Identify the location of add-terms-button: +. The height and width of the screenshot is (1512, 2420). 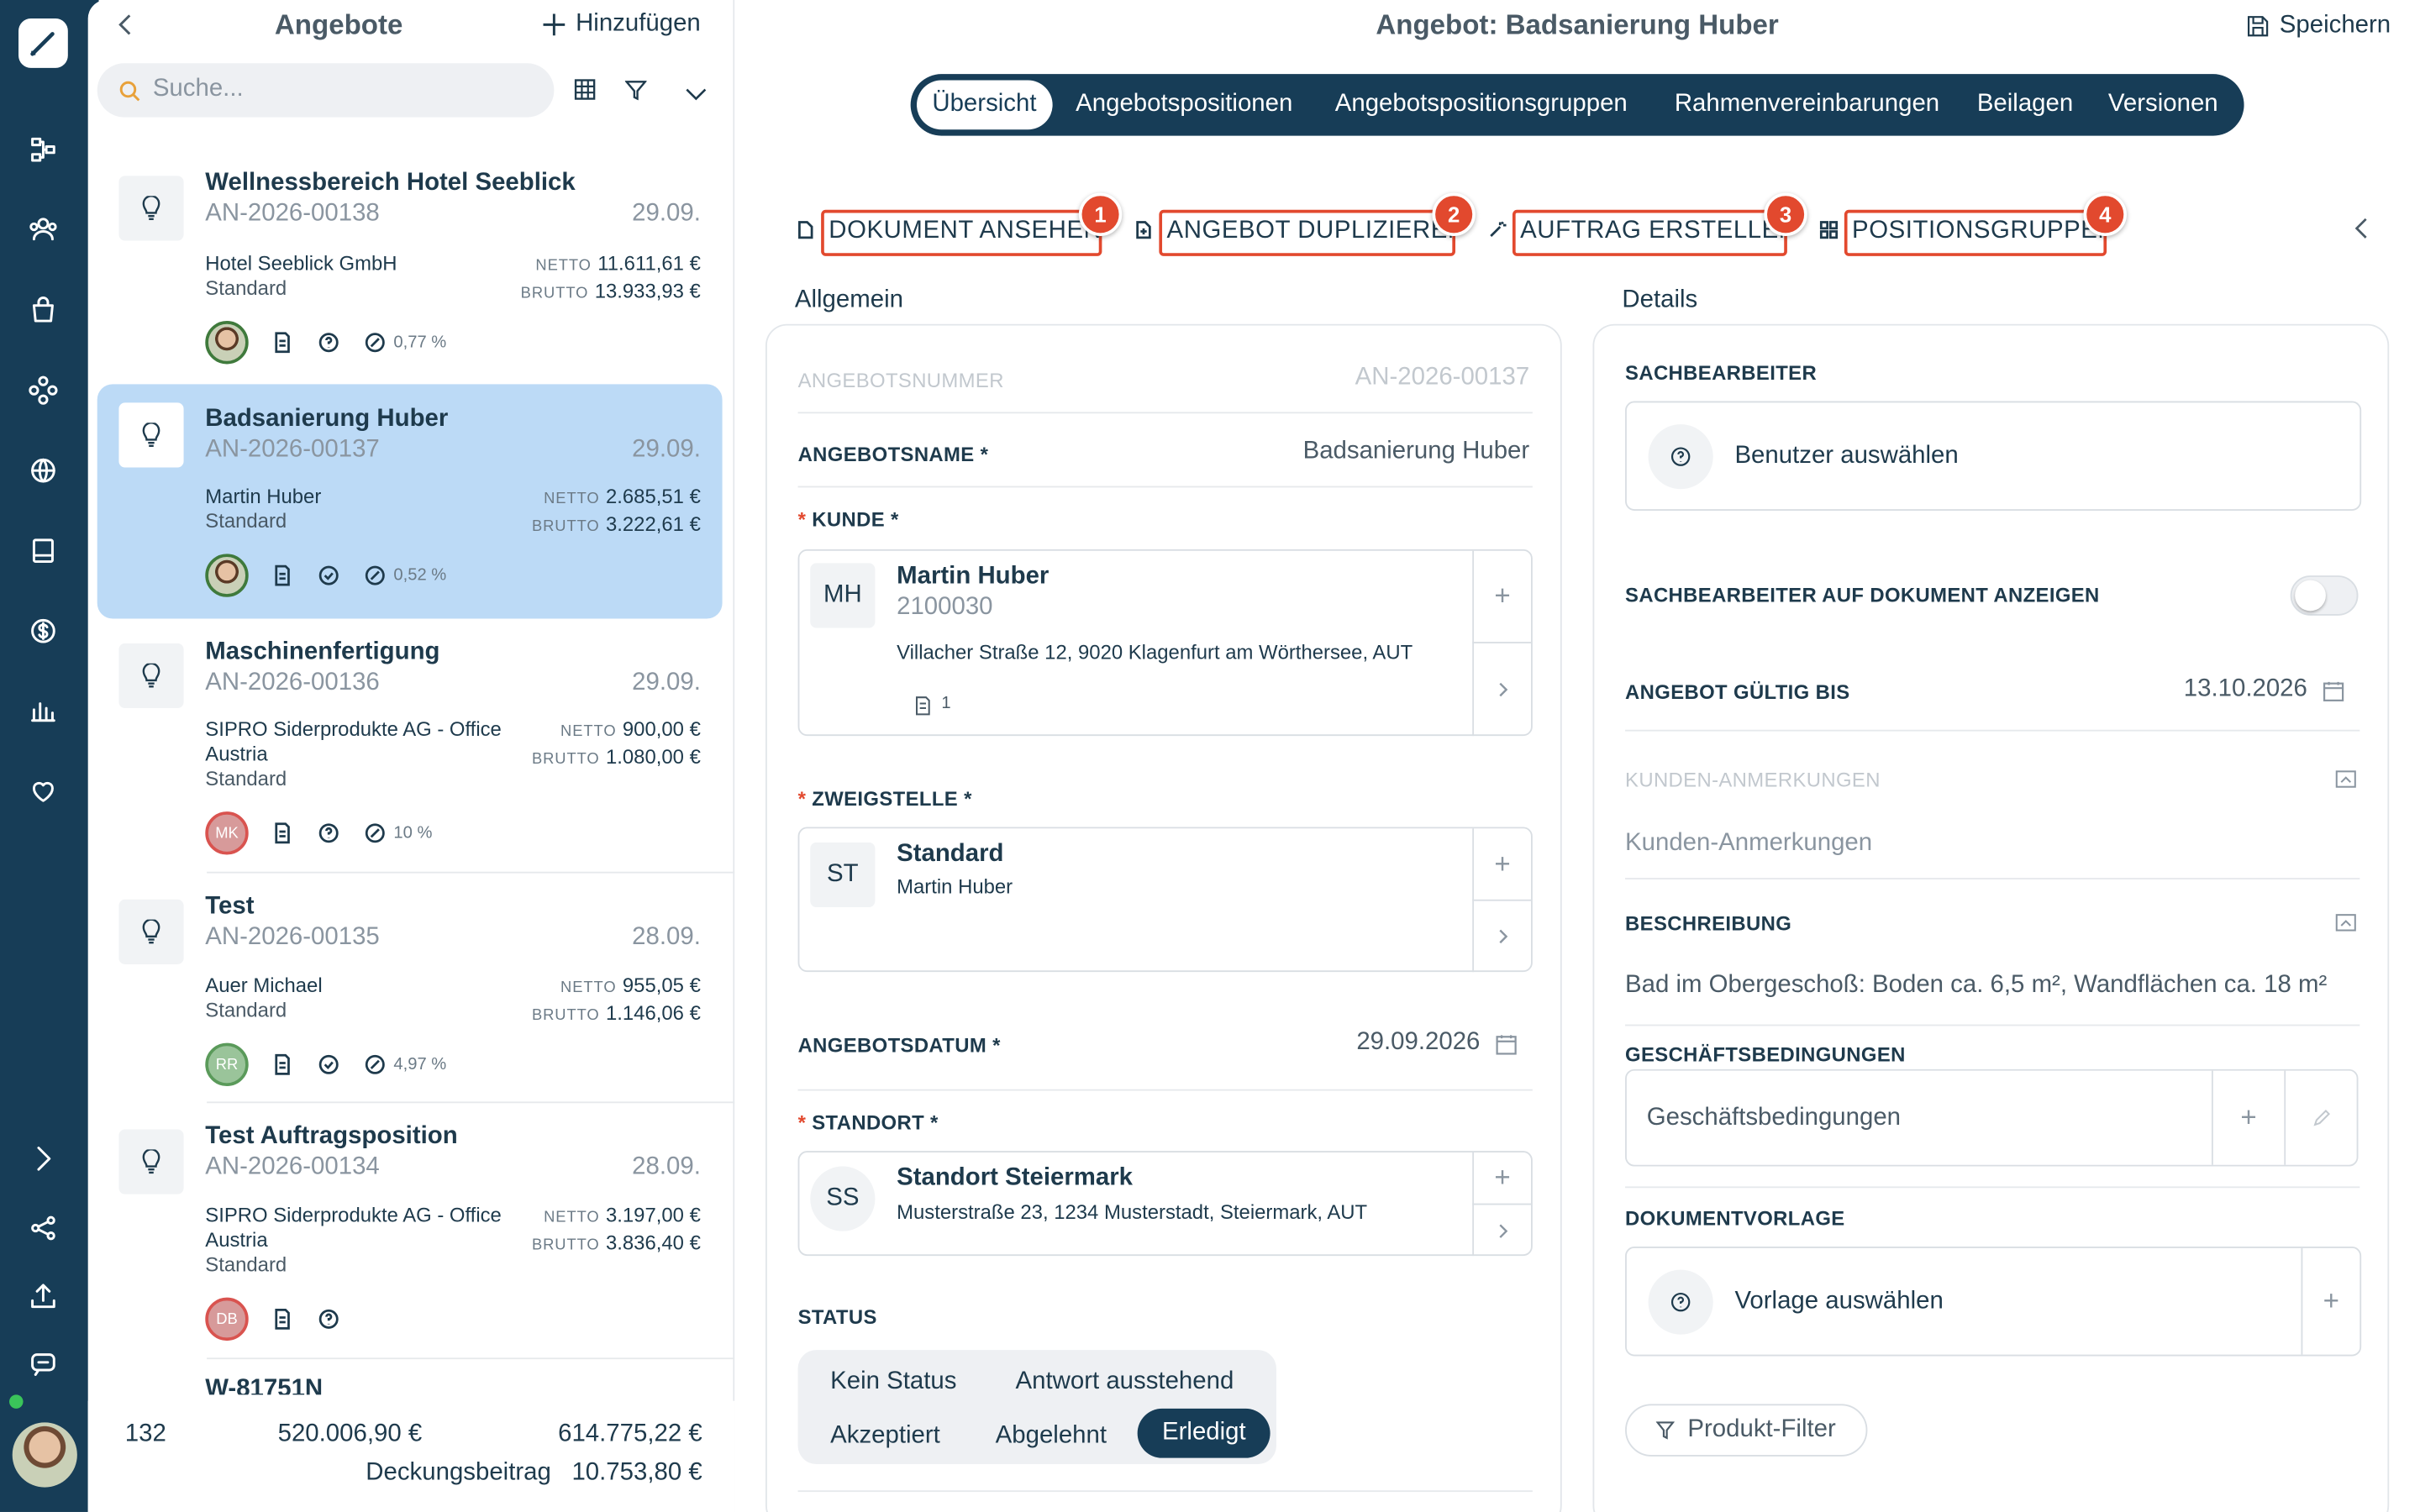
(2247, 1117).